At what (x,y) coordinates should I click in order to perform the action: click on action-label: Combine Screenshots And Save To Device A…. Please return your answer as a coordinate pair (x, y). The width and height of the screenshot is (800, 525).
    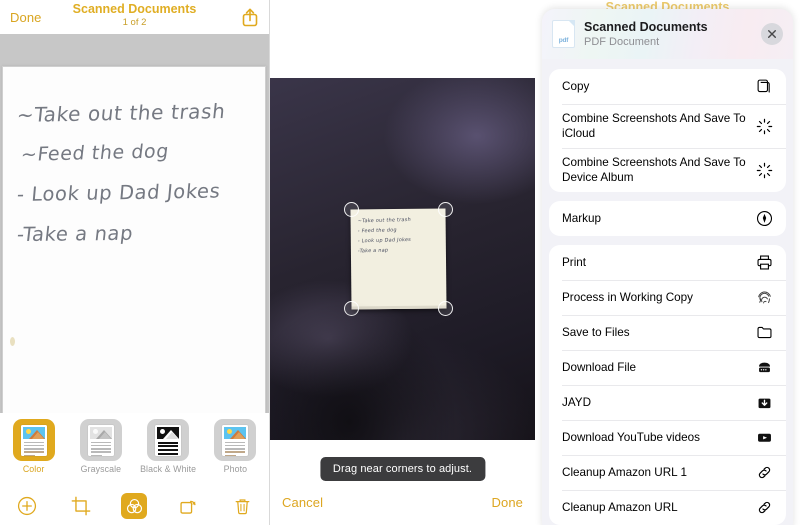
    Looking at the image, I should click on (654, 170).